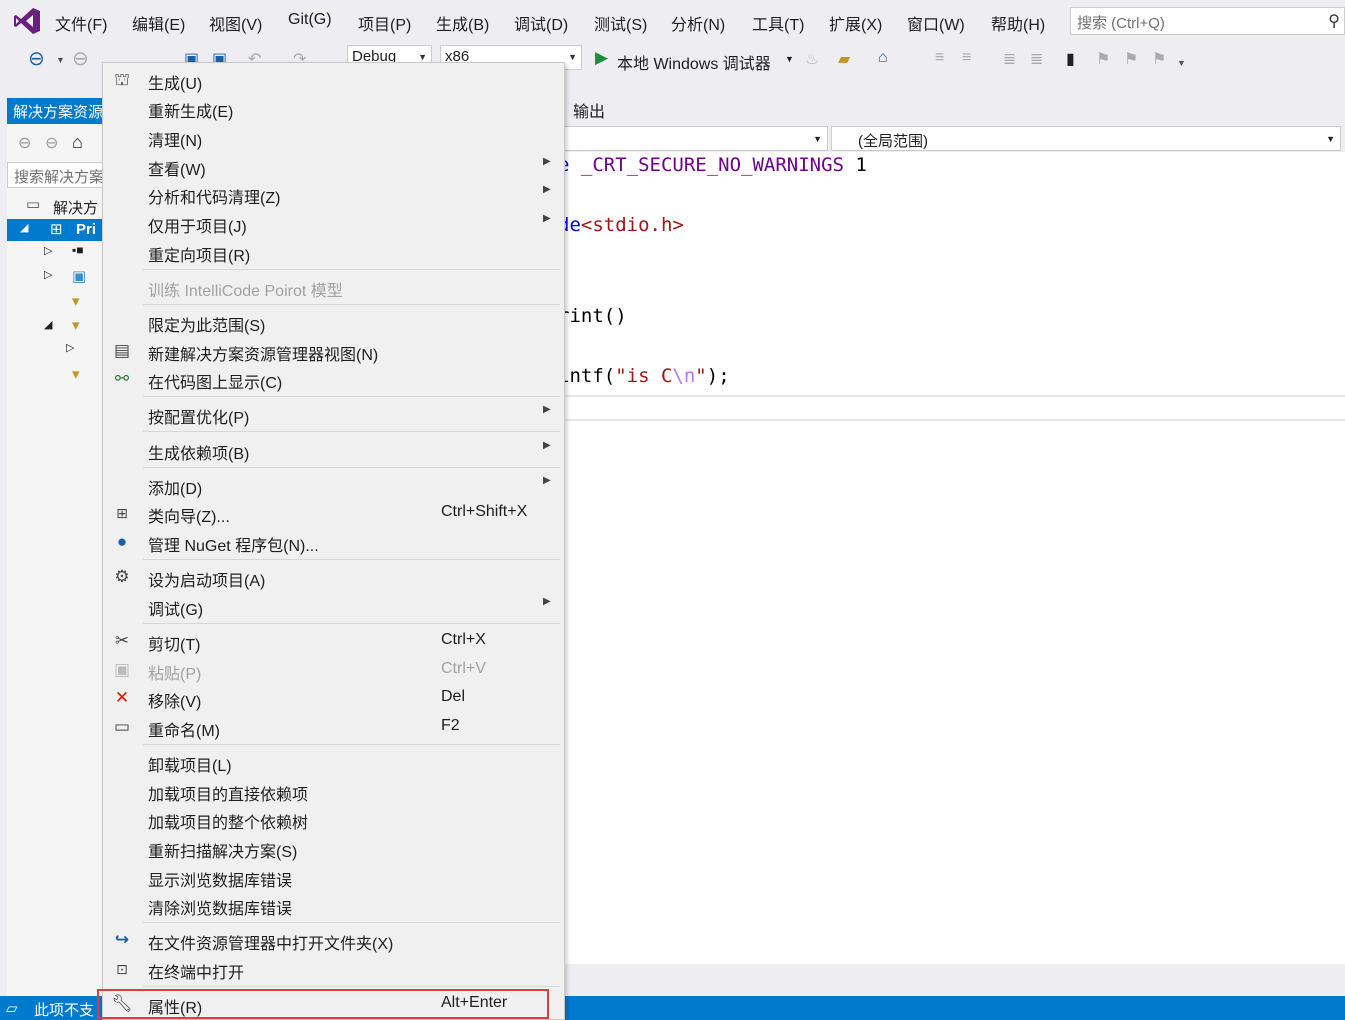 The width and height of the screenshot is (1345, 1020). What do you see at coordinates (1036, 59) in the screenshot?
I see `uncomment-icon: ≣` at bounding box center [1036, 59].